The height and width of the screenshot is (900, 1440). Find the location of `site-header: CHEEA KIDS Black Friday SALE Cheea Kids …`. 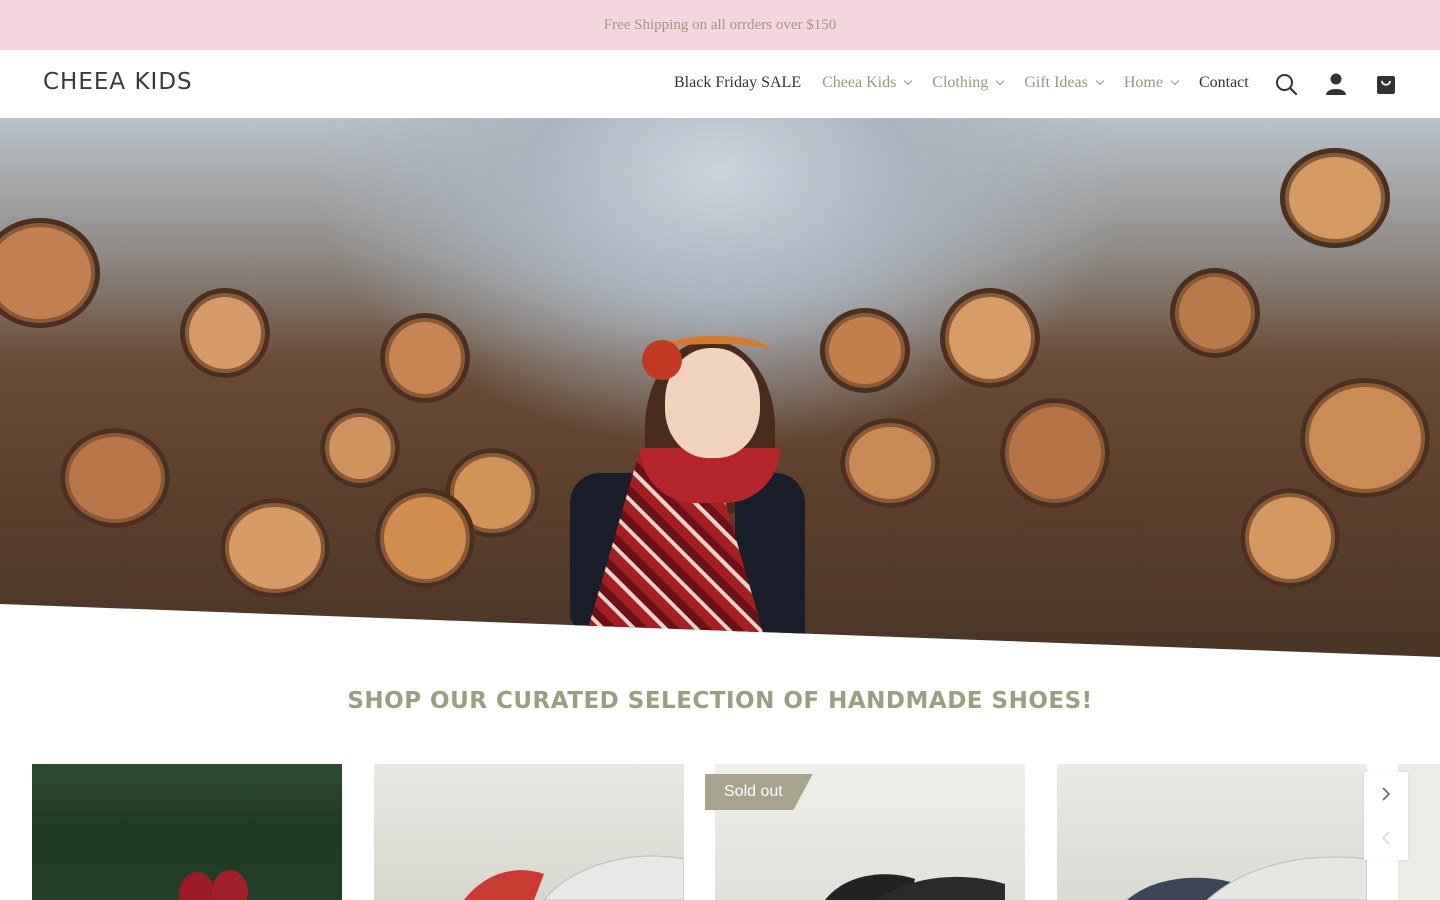

site-header: CHEEA KIDS Black Friday SALE Cheea Kids … is located at coordinates (720, 84).